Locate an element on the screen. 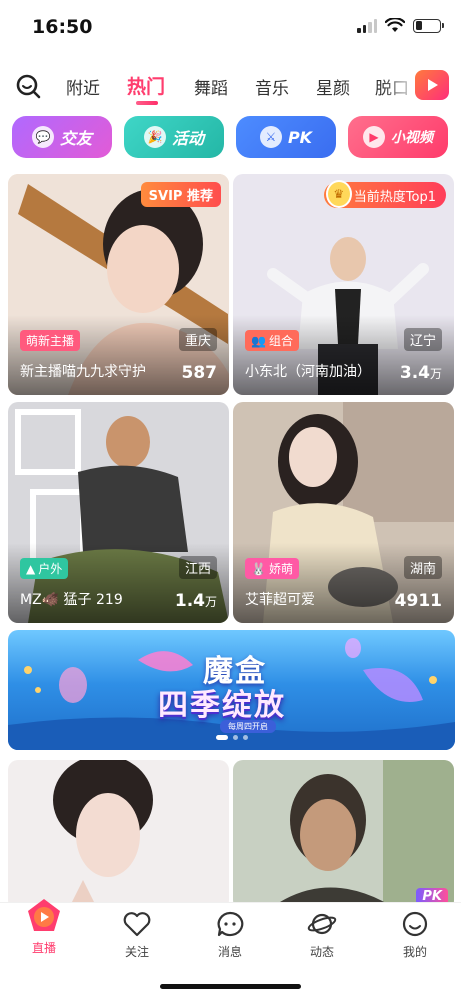 This screenshot has height=1000, width=461. nav-label: 关注 is located at coordinates (136, 952).